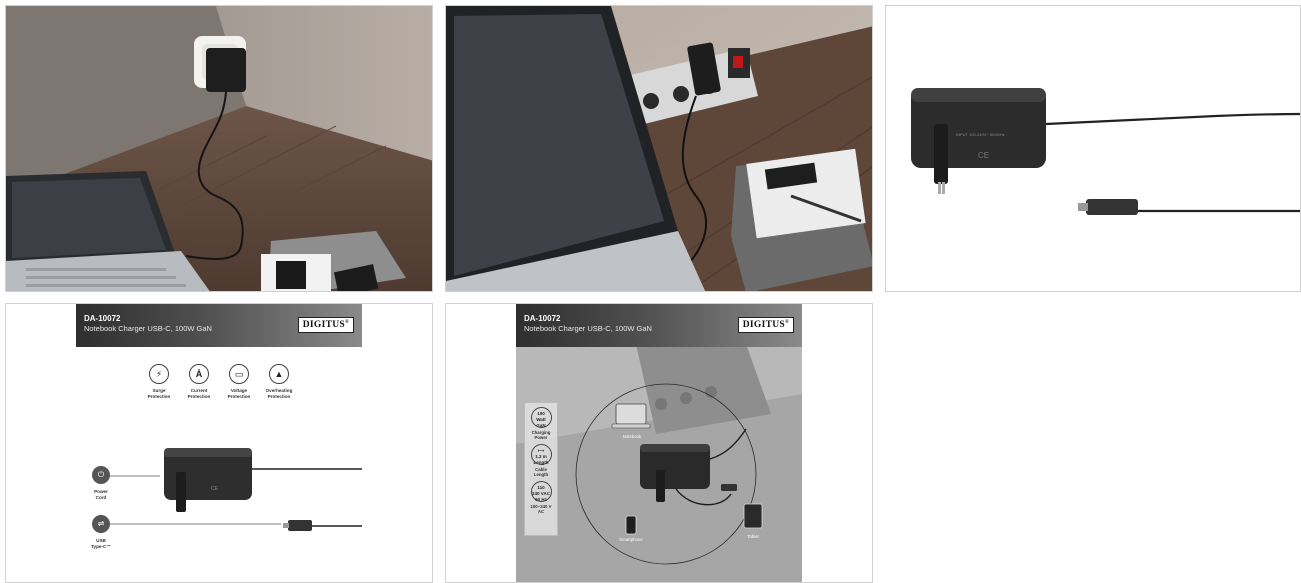  What do you see at coordinates (588, 328) in the screenshot?
I see `product-subtitle: Notebook Charger USB-C, 100W GaN` at bounding box center [588, 328].